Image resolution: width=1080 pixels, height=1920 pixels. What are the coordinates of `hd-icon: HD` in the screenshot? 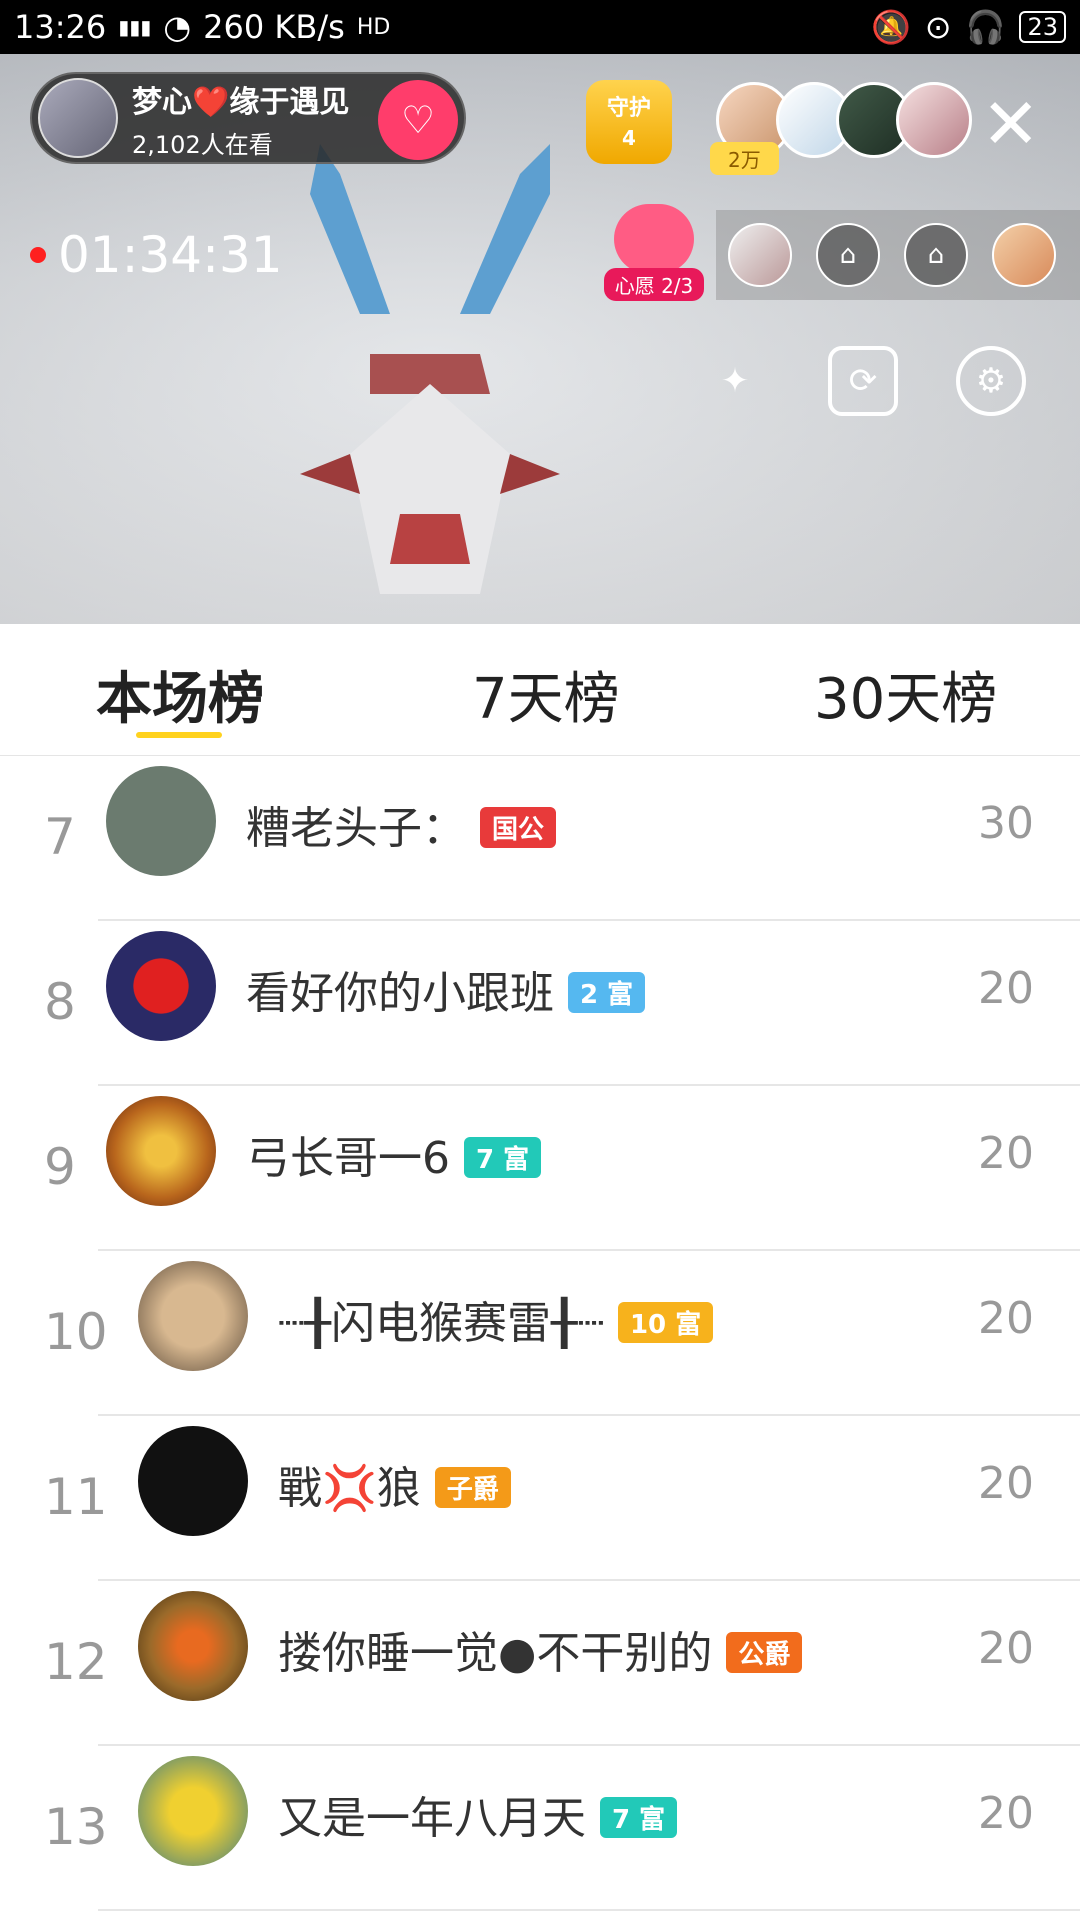 It's located at (373, 27).